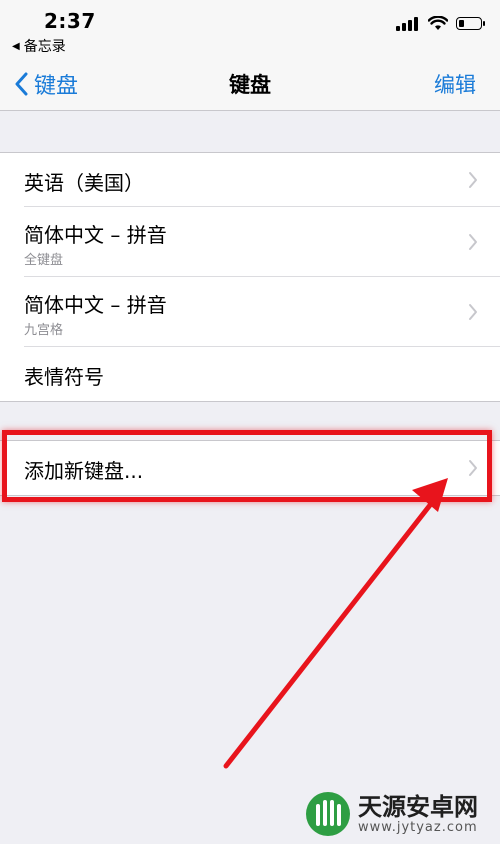  I want to click on keyboard-subtitle: 全键盘, so click(44, 260).